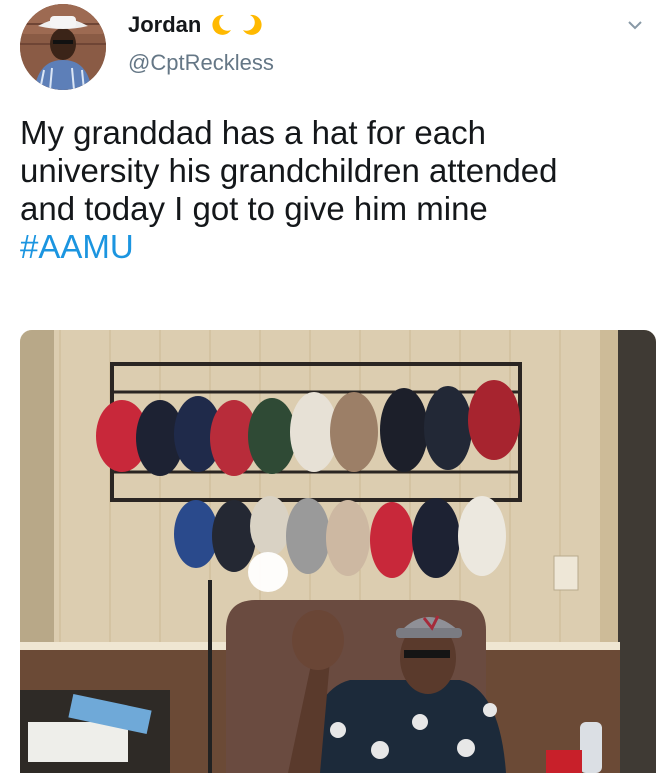  What do you see at coordinates (253, 132) in the screenshot?
I see `tweet-text-line: My granddad has a hat for each` at bounding box center [253, 132].